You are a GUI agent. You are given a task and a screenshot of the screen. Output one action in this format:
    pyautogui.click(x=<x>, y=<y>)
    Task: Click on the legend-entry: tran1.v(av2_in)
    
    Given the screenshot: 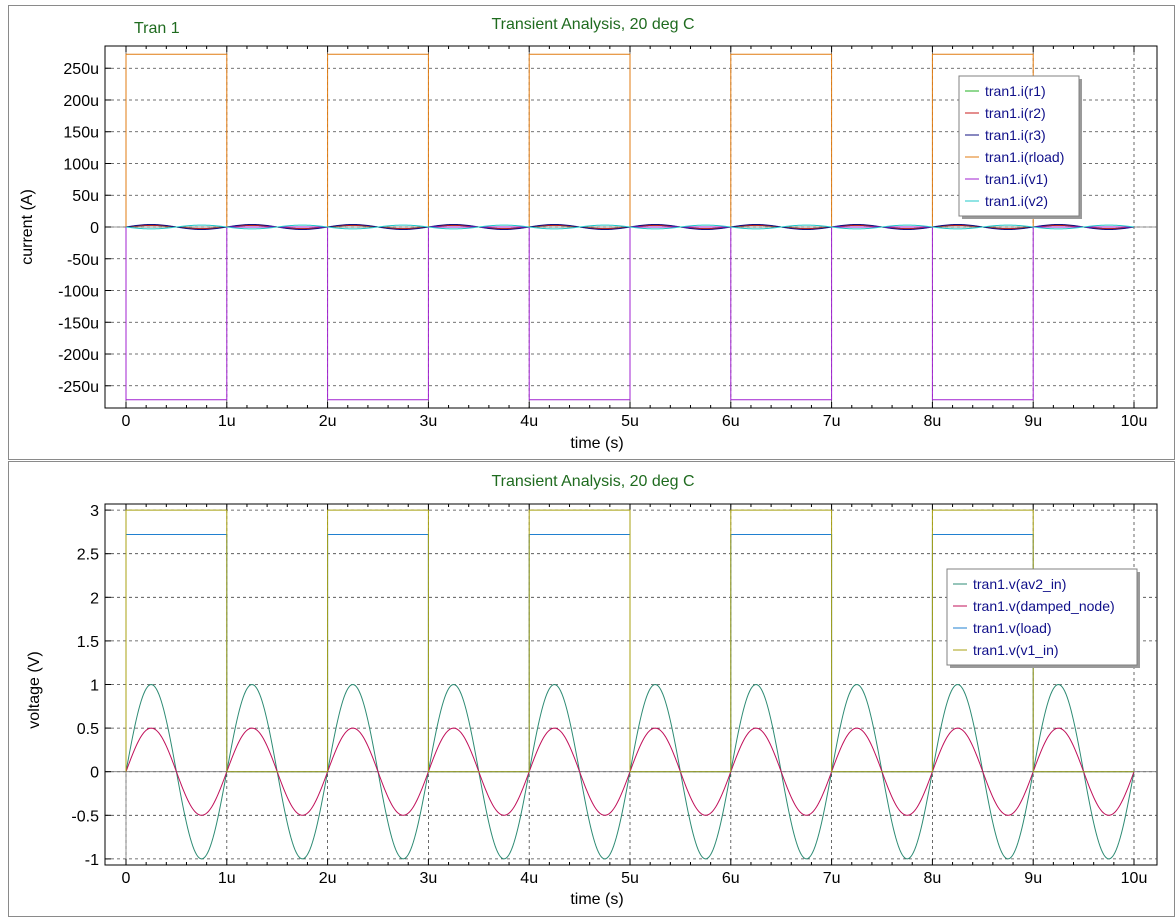 What is the action you would take?
    pyautogui.click(x=1019, y=584)
    